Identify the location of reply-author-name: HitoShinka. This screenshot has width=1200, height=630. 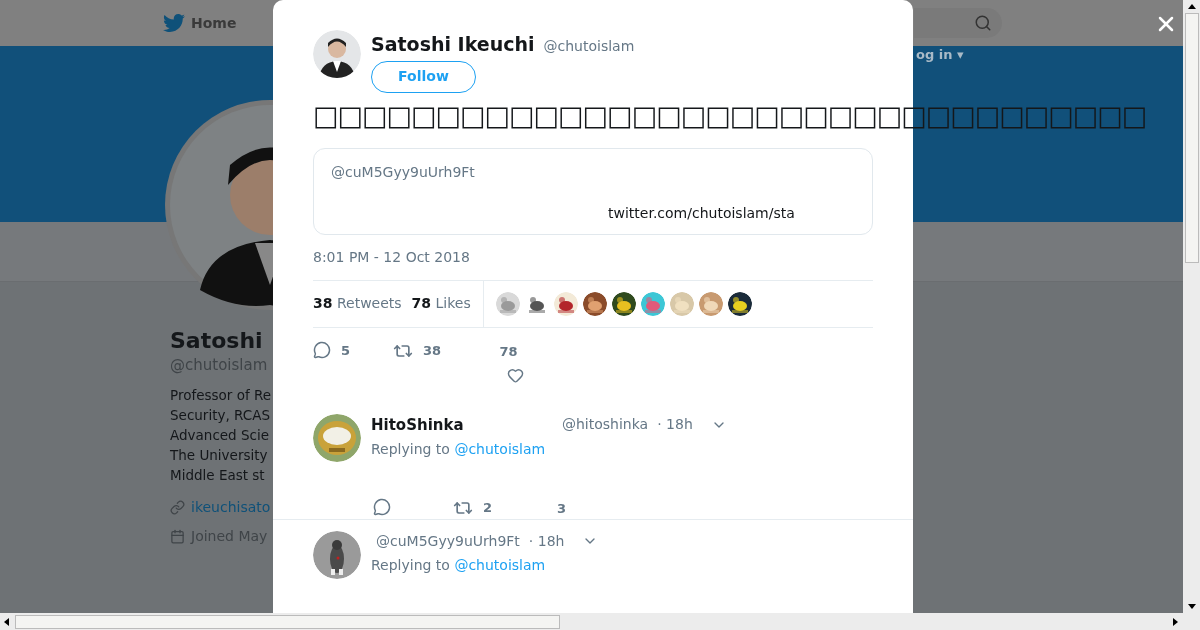
(466, 424).